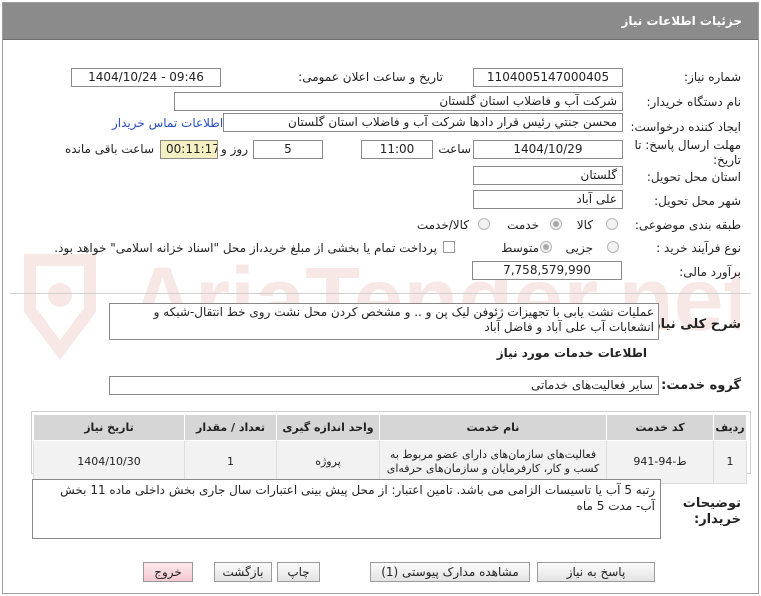  Describe the element at coordinates (442, 225) in the screenshot. I see `category-option-both-label: کالا/خدمت` at that location.